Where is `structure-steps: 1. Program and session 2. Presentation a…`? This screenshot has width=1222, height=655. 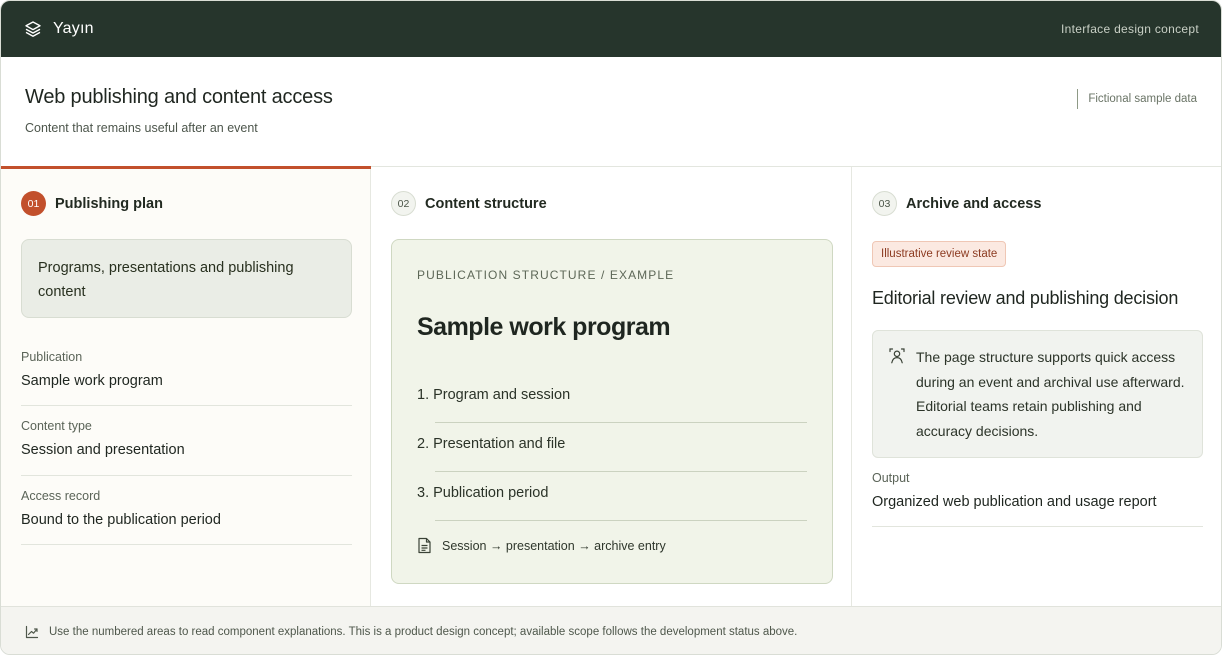 structure-steps: 1. Program and session 2. Presentation a… is located at coordinates (612, 447).